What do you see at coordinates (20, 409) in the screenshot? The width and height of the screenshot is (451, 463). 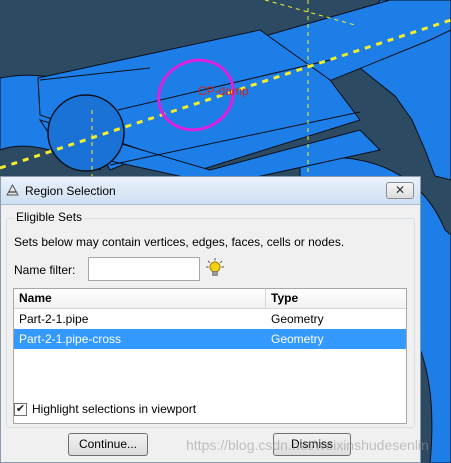 I see `highlight-checkbox: ✔` at bounding box center [20, 409].